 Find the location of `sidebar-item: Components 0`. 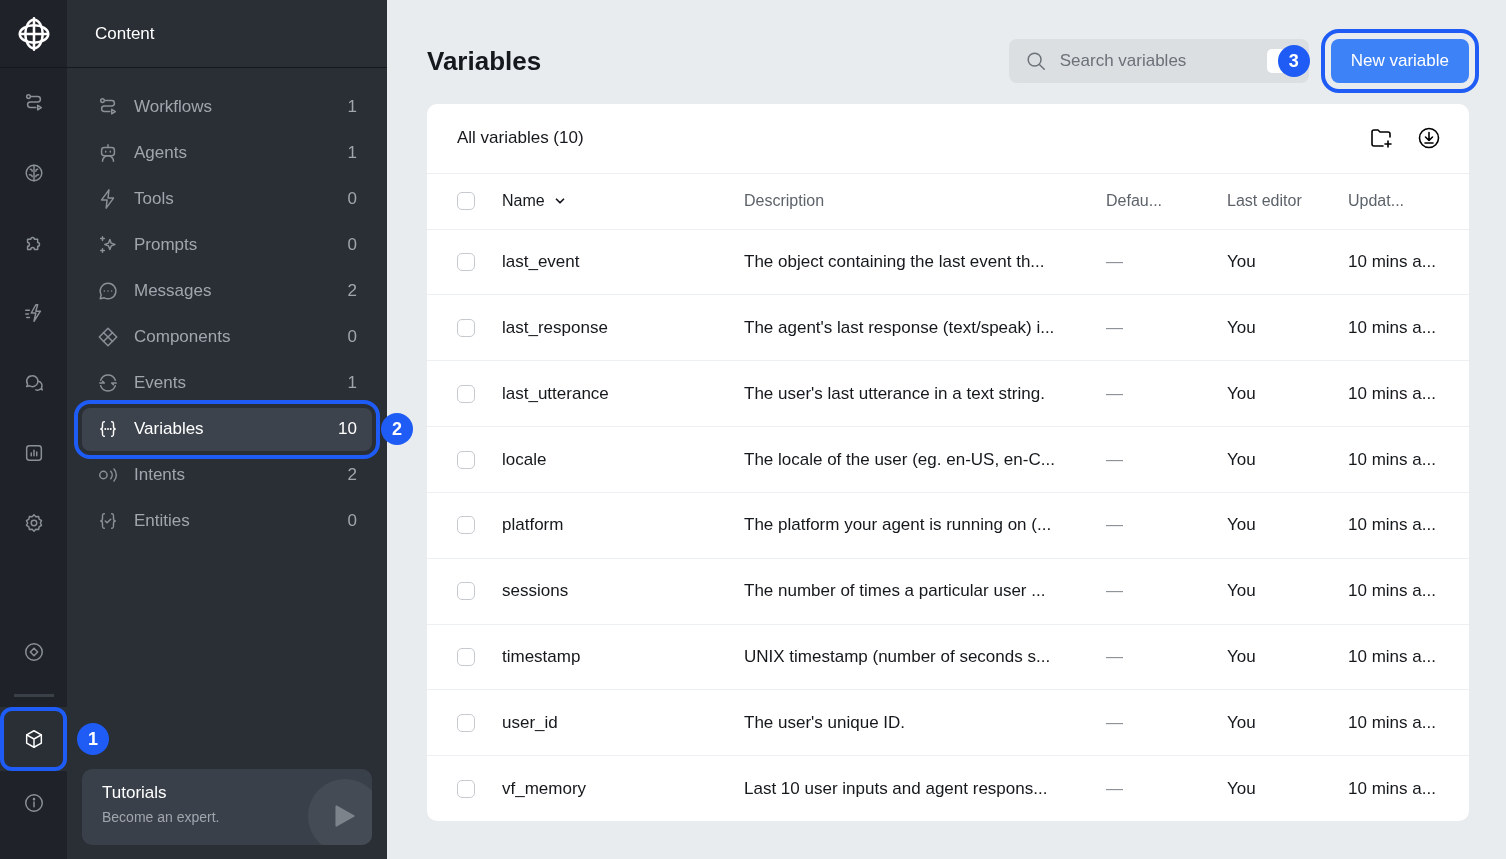

sidebar-item: Components 0 is located at coordinates (227, 337).